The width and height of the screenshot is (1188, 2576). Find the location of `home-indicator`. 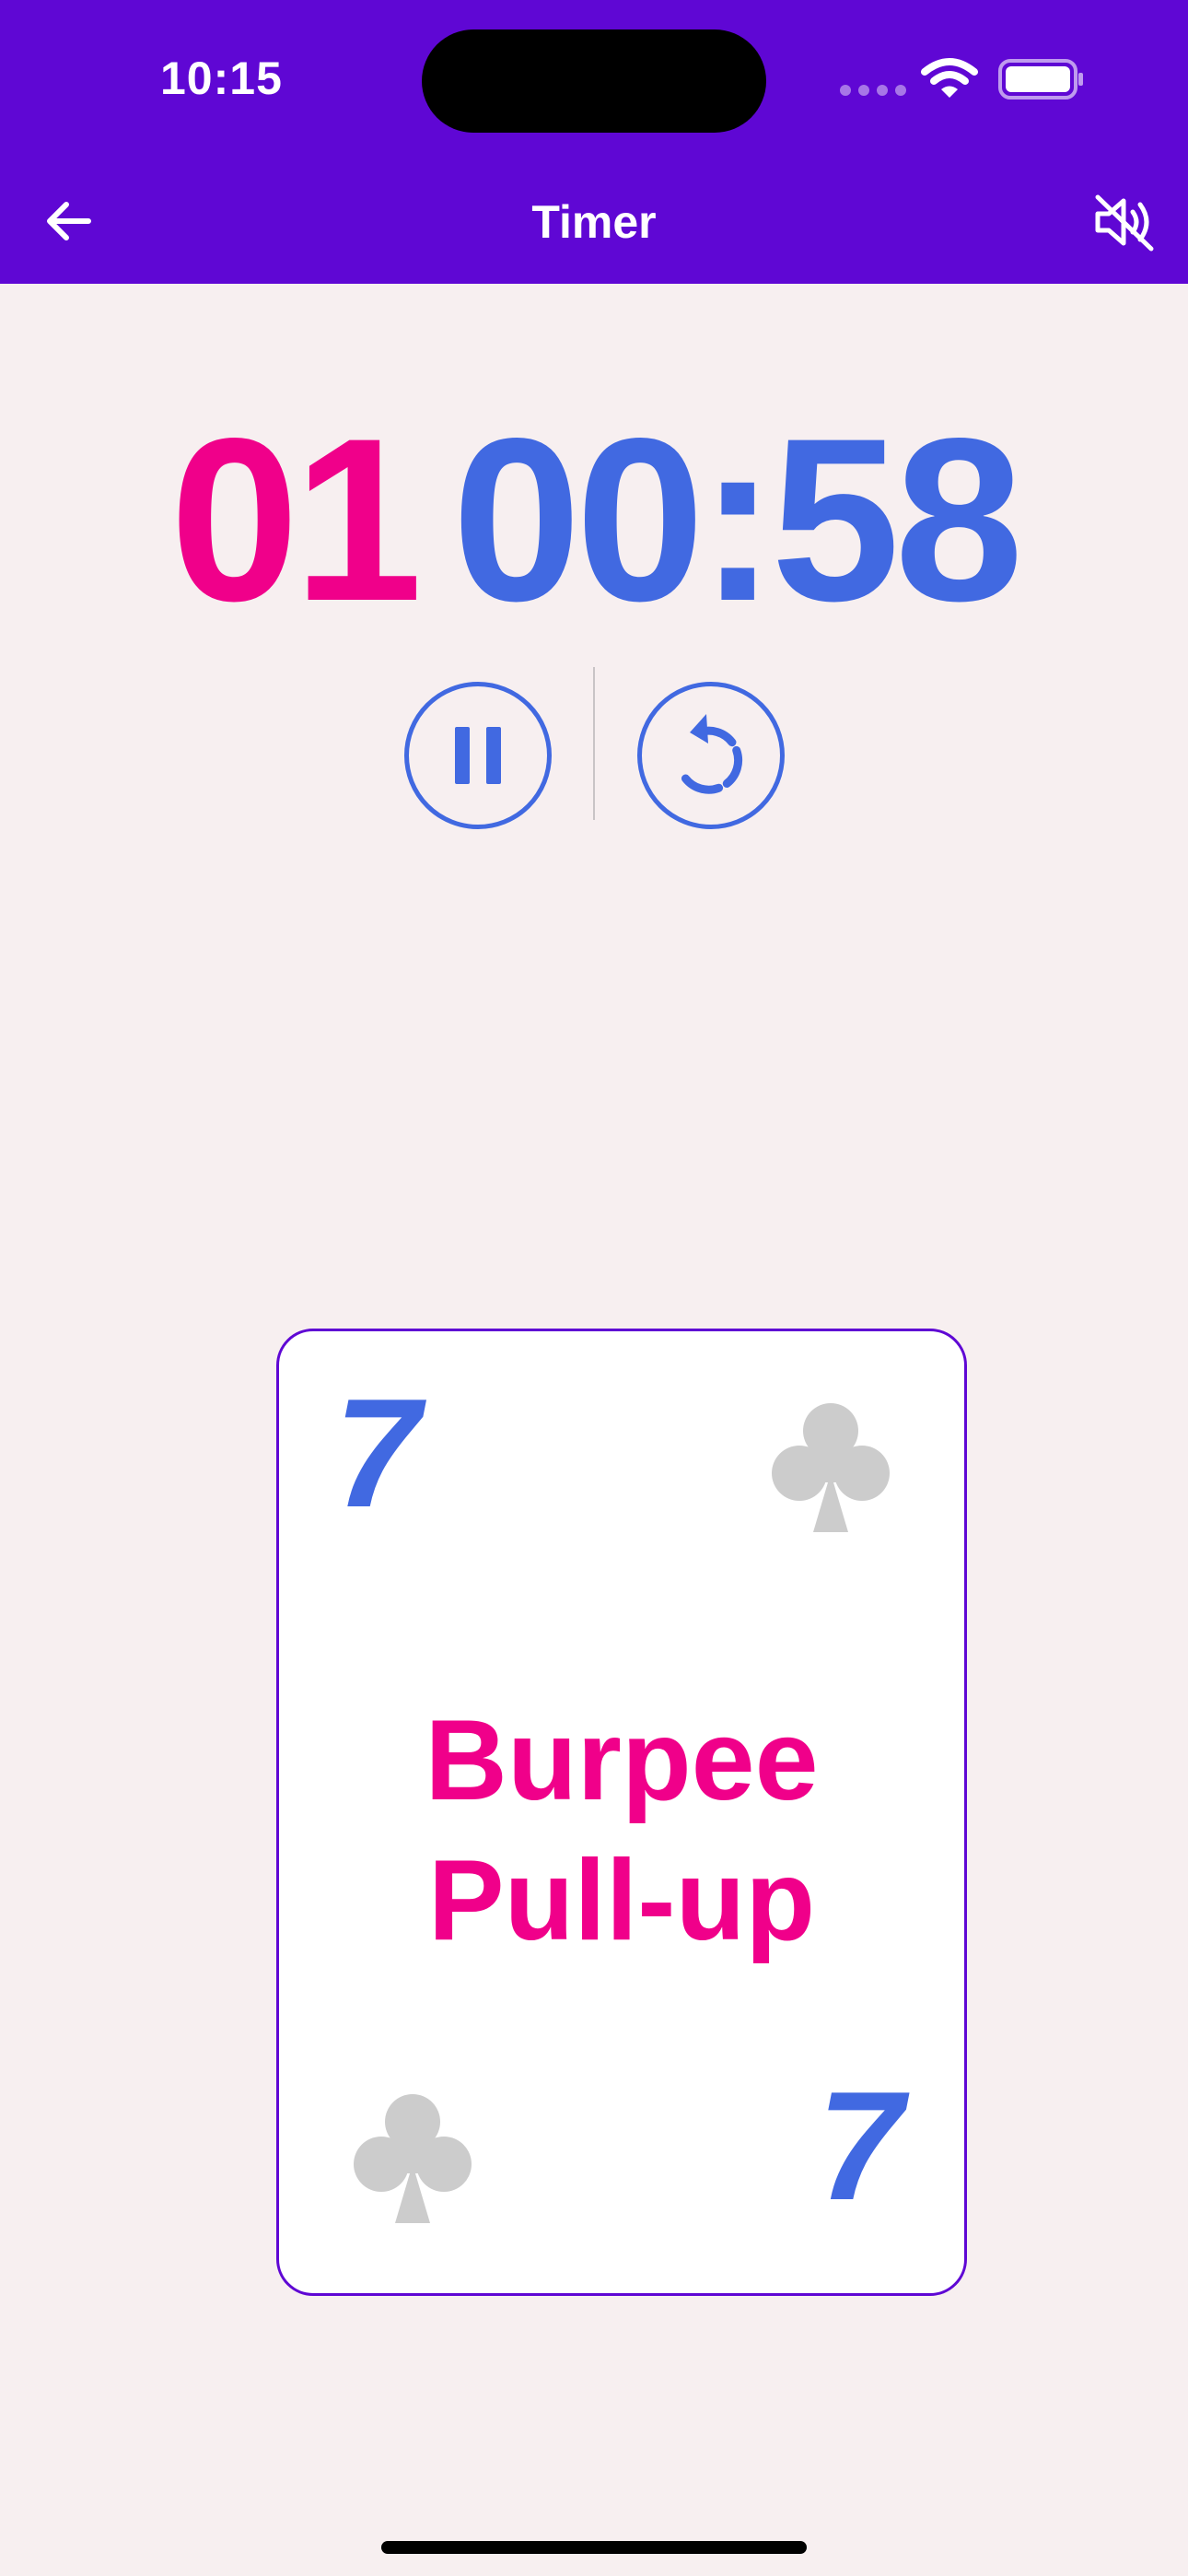

home-indicator is located at coordinates (594, 2547).